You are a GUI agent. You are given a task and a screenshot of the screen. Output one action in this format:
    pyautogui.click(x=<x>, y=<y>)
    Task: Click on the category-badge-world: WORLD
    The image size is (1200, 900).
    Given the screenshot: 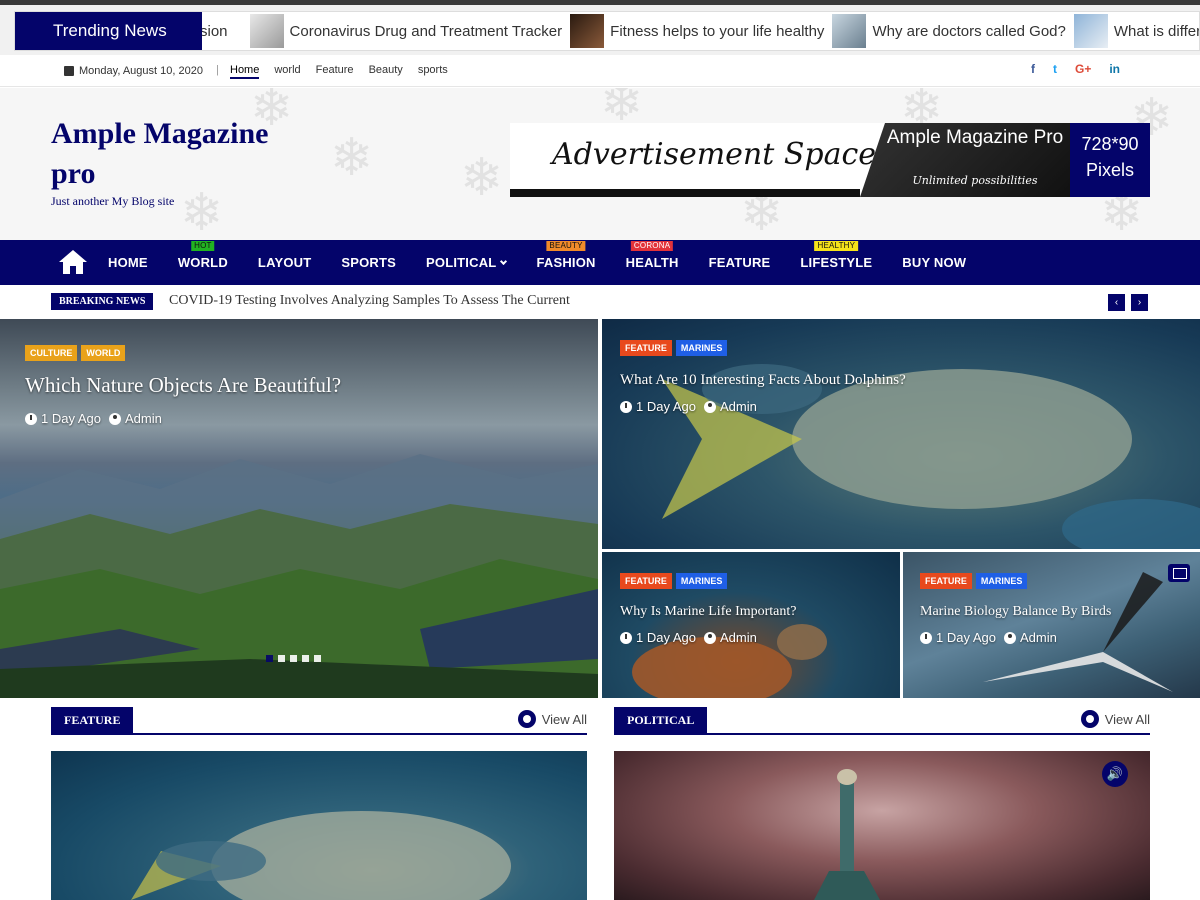 What is the action you would take?
    pyautogui.click(x=103, y=353)
    